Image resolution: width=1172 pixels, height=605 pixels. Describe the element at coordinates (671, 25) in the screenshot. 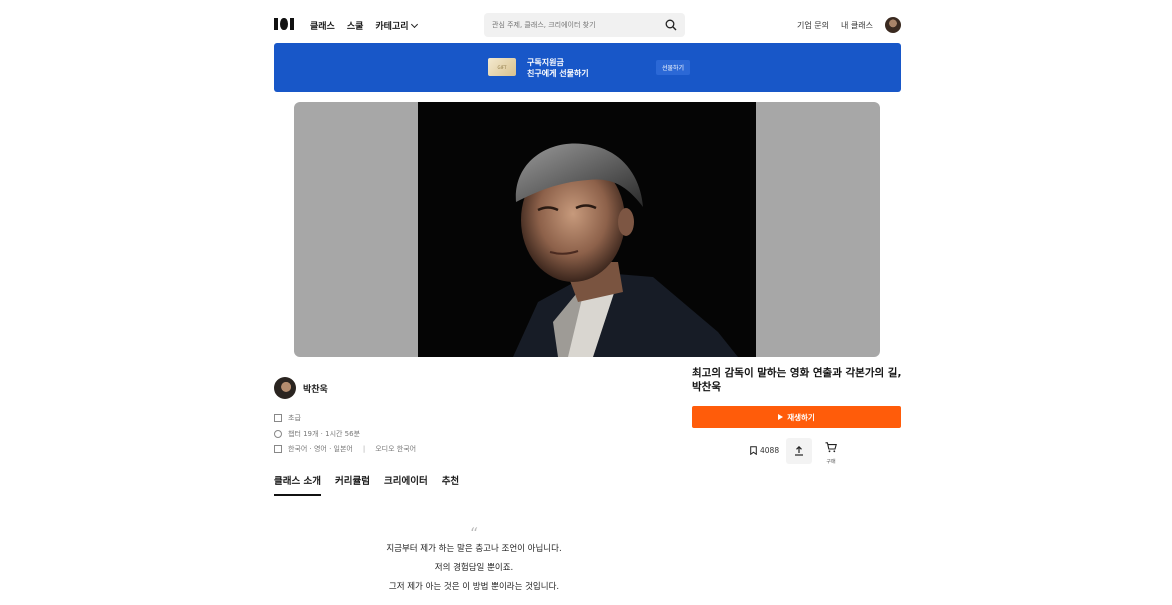

I see `search-icon` at that location.